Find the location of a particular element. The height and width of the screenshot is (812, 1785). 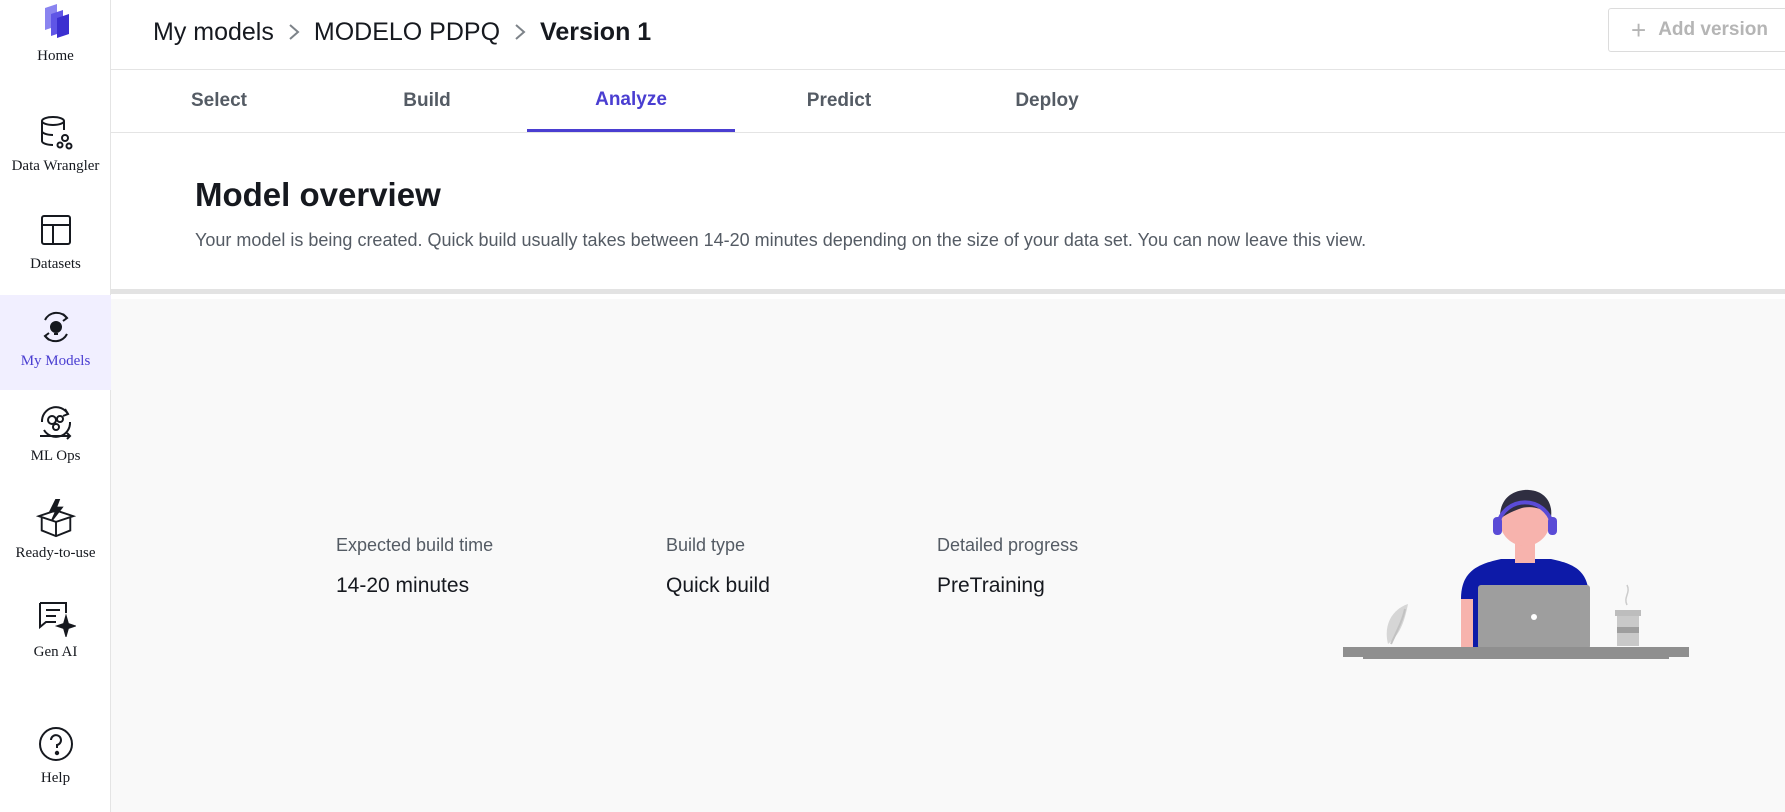

build-type-value: Quick build is located at coordinates (718, 585).